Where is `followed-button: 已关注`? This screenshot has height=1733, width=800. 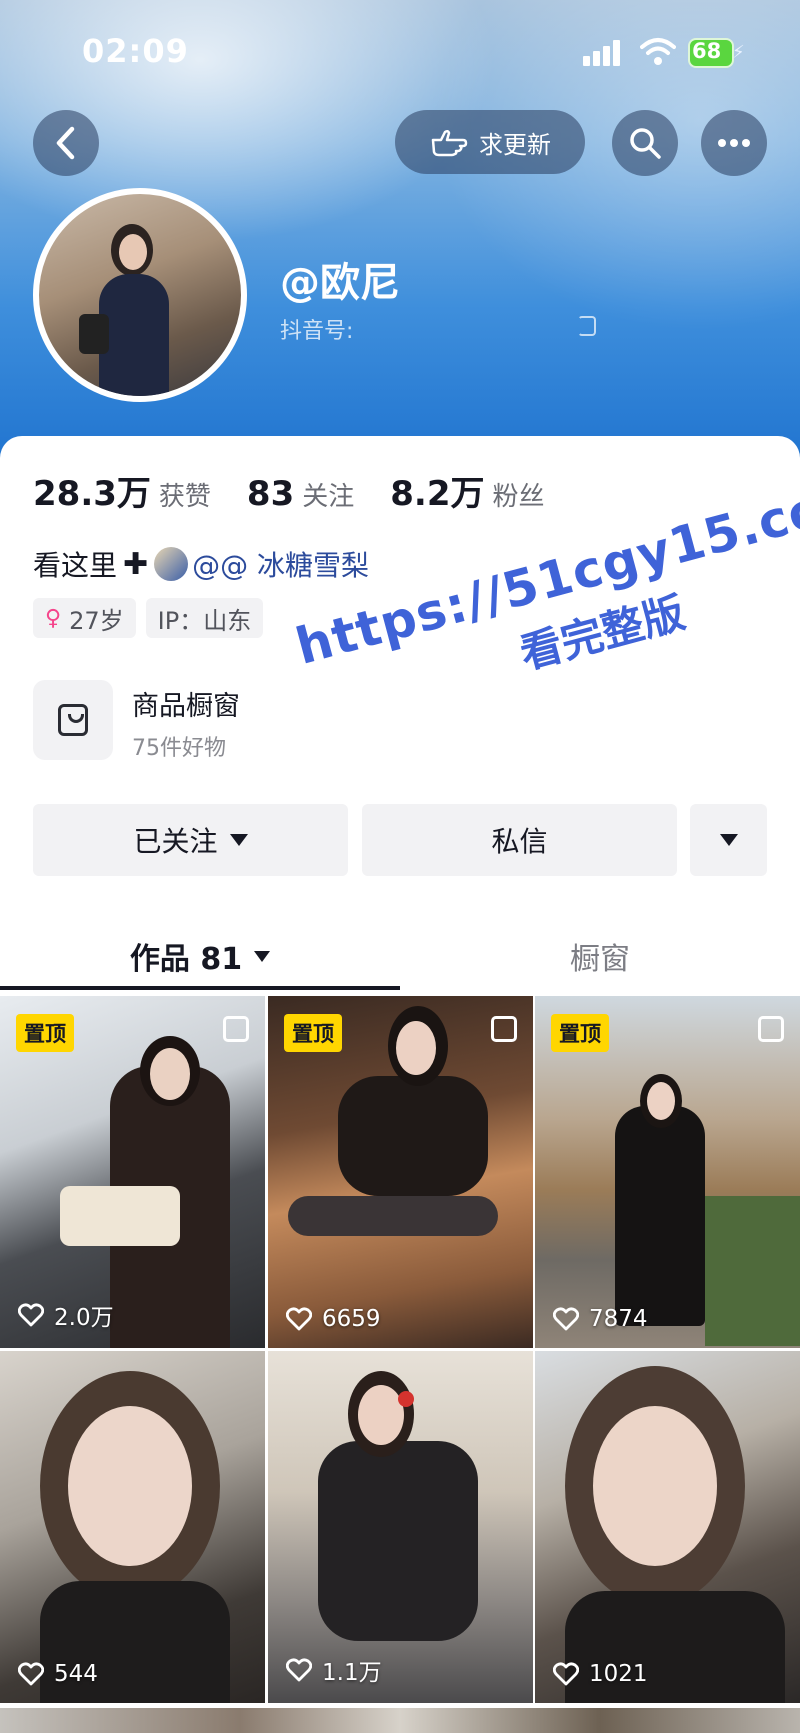
followed-button: 已关注 is located at coordinates (190, 840).